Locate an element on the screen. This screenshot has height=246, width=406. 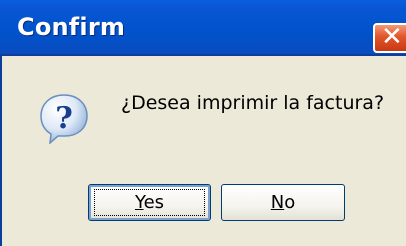
window-border is located at coordinates (5, 151).